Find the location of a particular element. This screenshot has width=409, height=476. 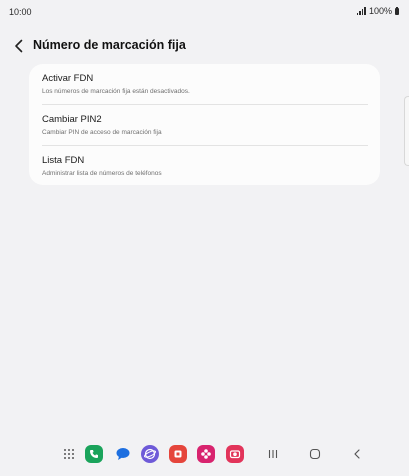

edge-panel-handle is located at coordinates (406, 131).